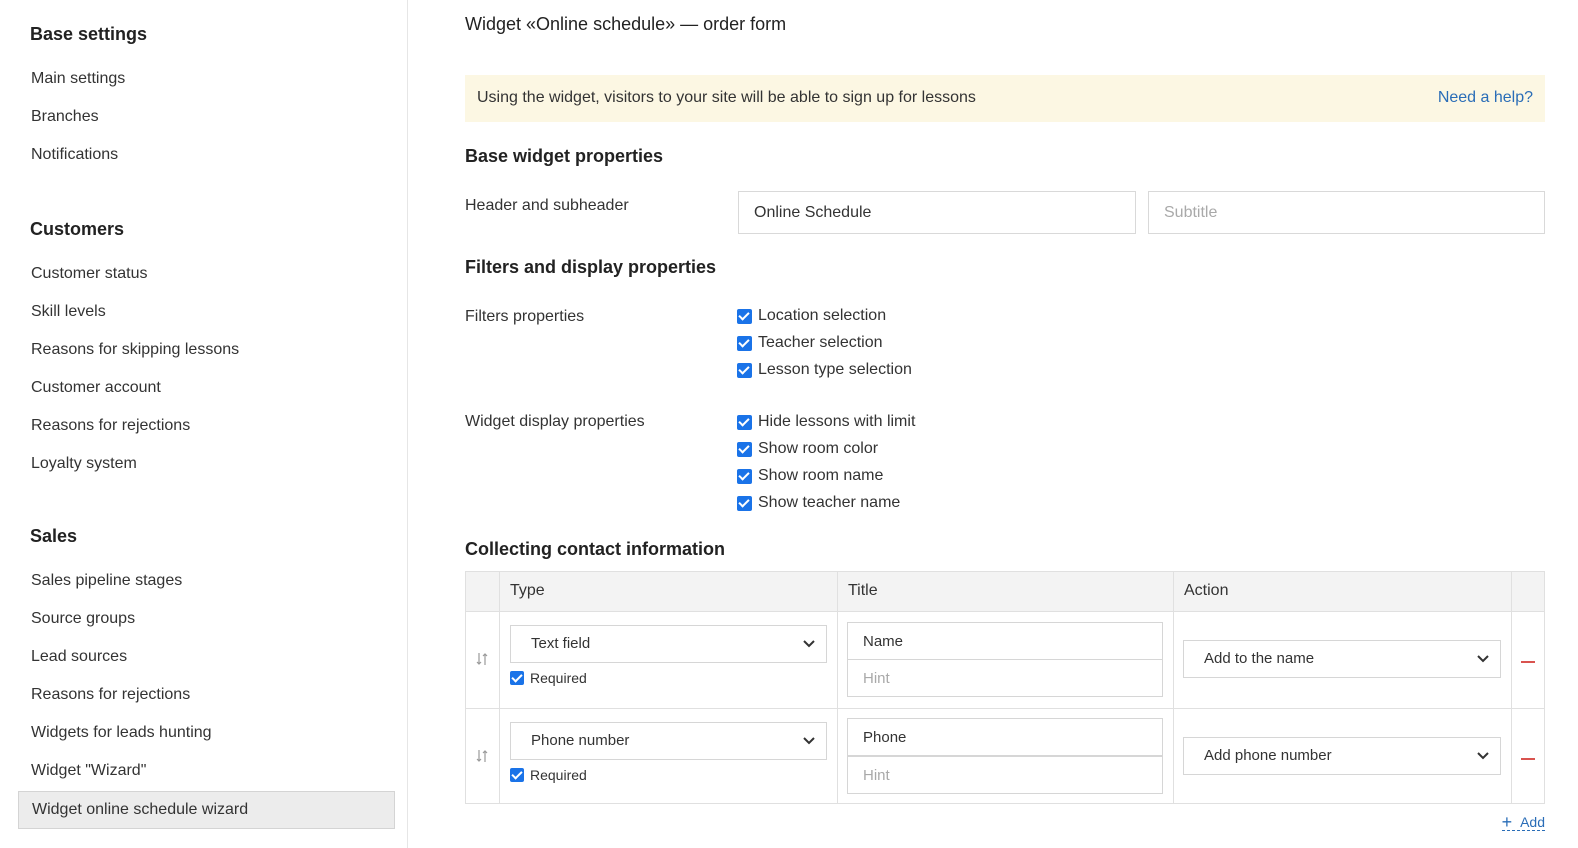  What do you see at coordinates (821, 475) in the screenshot?
I see `show-room-name-label: Show room name` at bounding box center [821, 475].